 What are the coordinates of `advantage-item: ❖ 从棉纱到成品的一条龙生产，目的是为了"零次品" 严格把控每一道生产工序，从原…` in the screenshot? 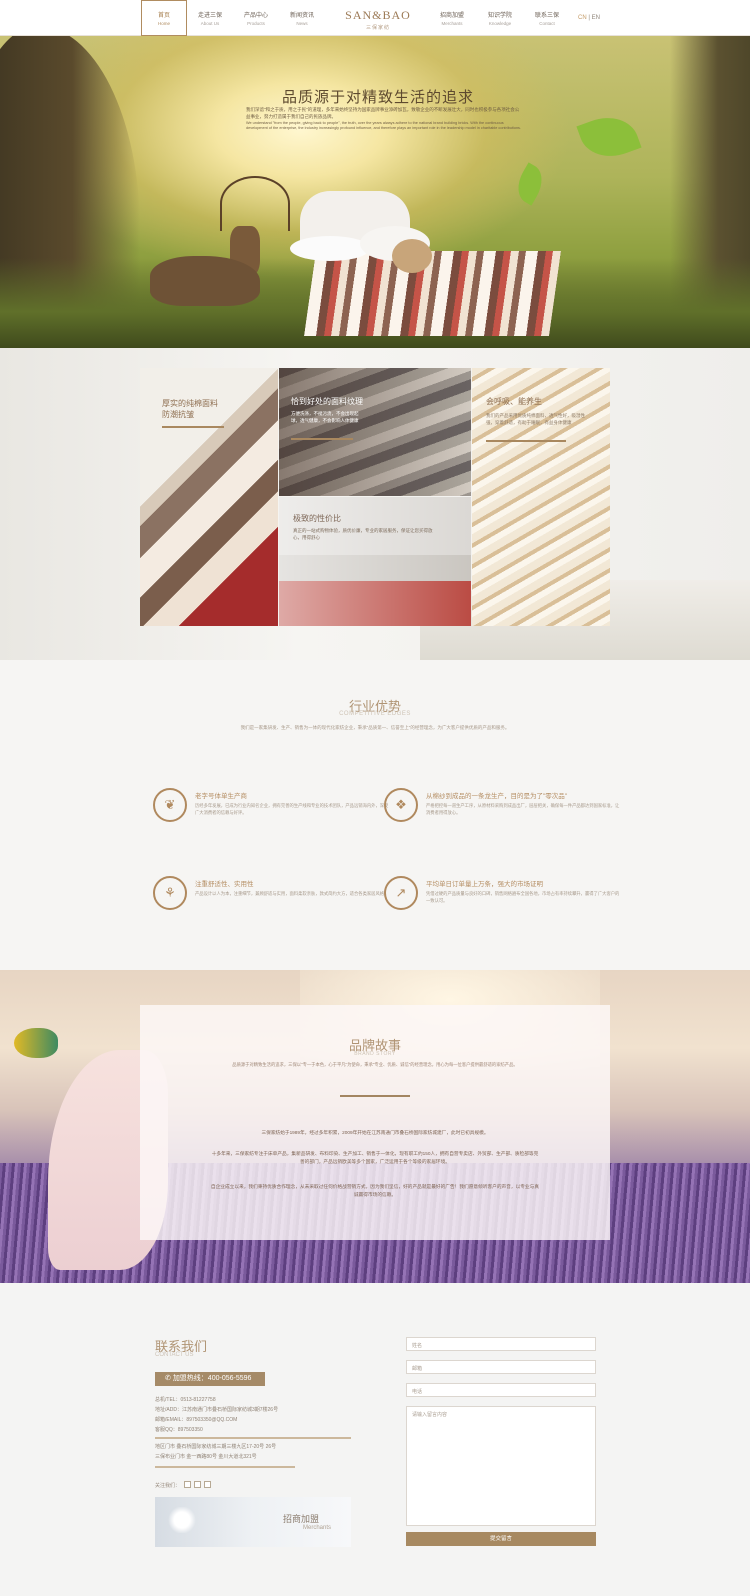 It's located at (501, 818).